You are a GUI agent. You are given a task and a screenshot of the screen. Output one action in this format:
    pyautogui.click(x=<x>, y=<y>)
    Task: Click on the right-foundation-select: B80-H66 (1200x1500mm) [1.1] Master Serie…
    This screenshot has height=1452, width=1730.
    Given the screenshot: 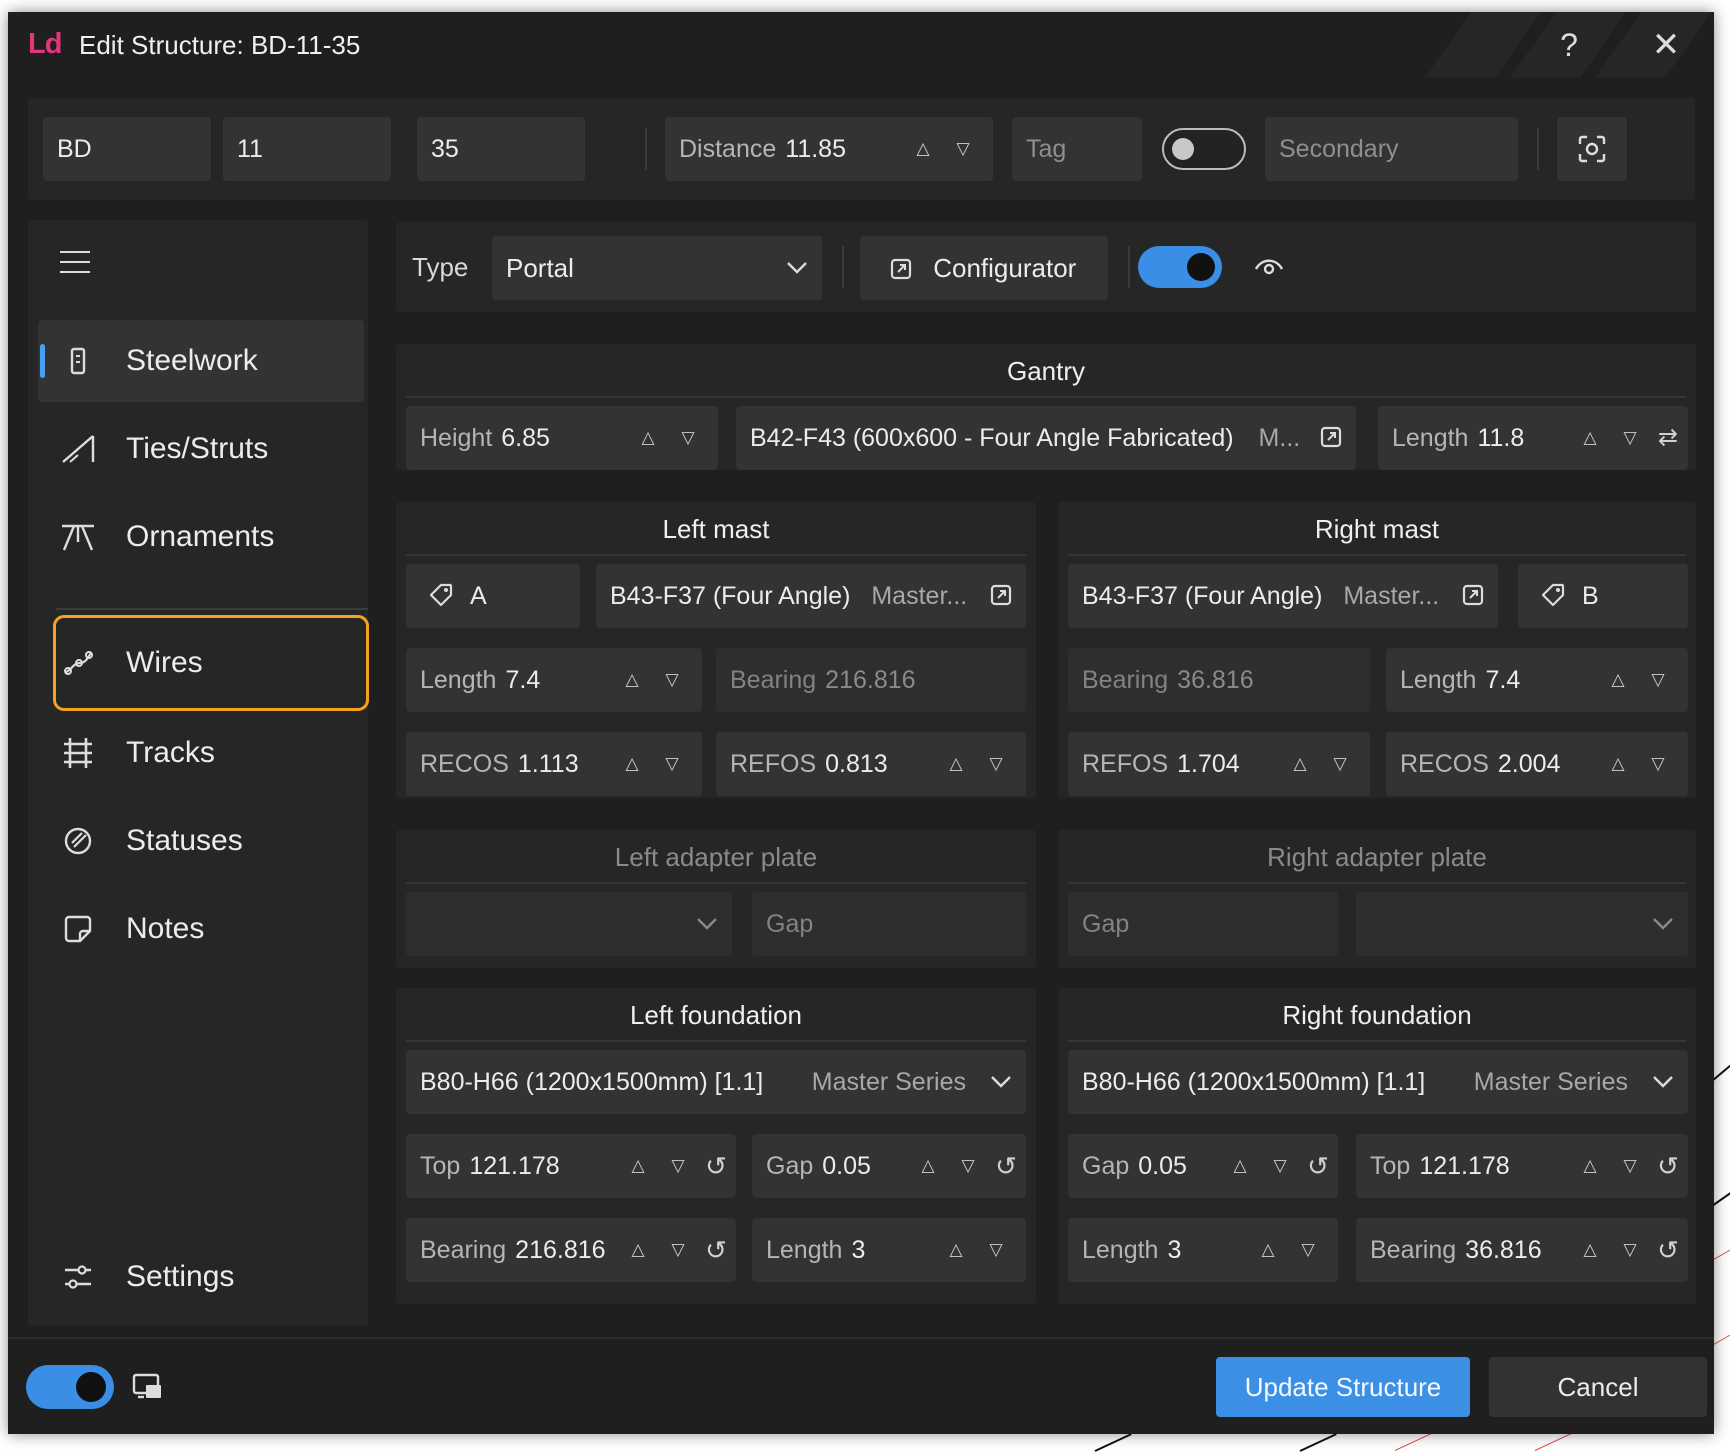 What is the action you would take?
    pyautogui.click(x=1378, y=1082)
    